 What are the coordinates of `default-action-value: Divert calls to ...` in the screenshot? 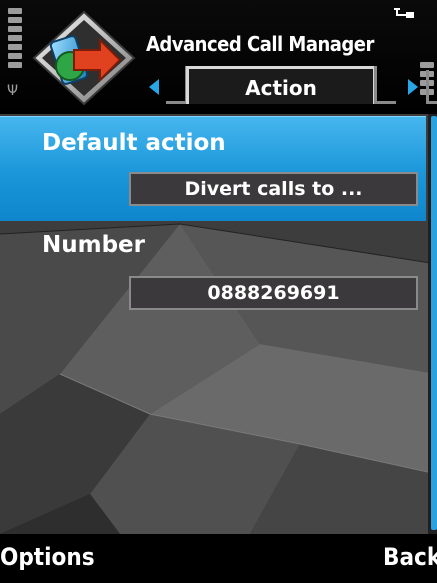 It's located at (273, 189).